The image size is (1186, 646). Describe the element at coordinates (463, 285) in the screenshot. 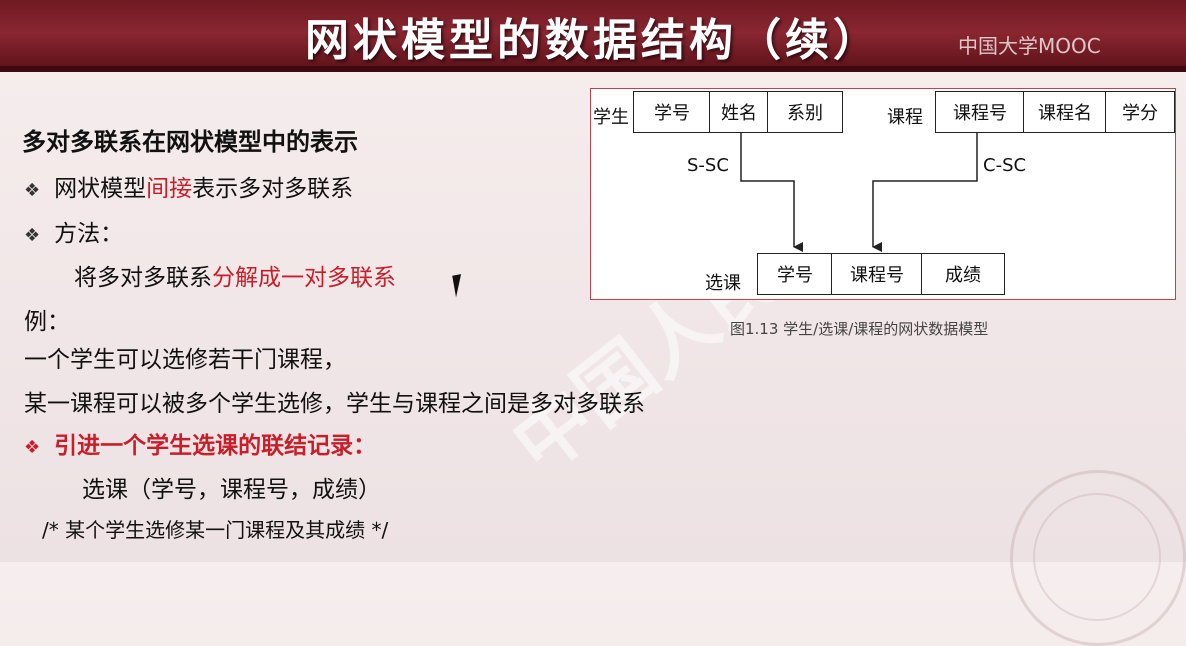

I see `mouse-cursor-icon` at that location.